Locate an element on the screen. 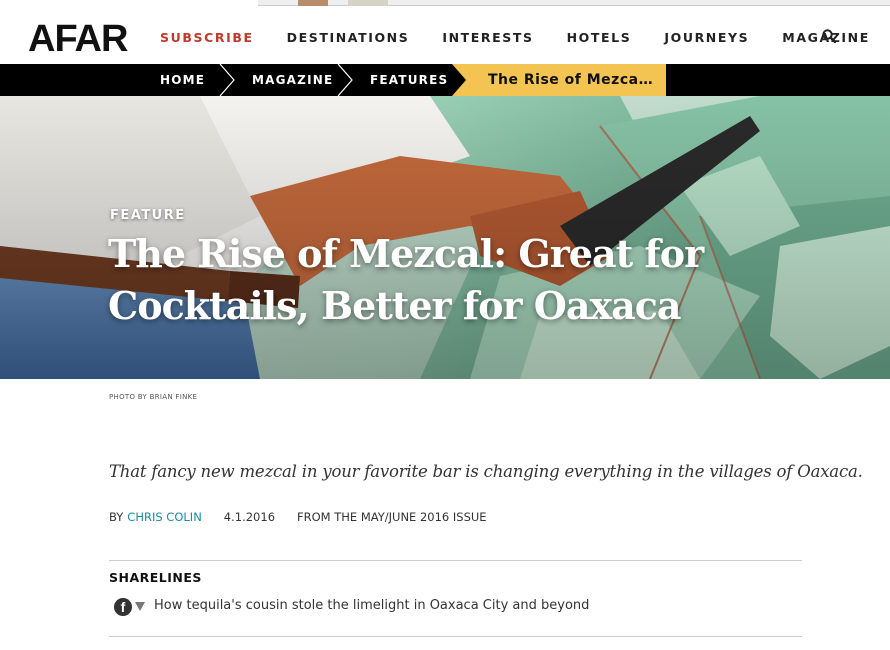  chevron-down-icon is located at coordinates (140, 606).